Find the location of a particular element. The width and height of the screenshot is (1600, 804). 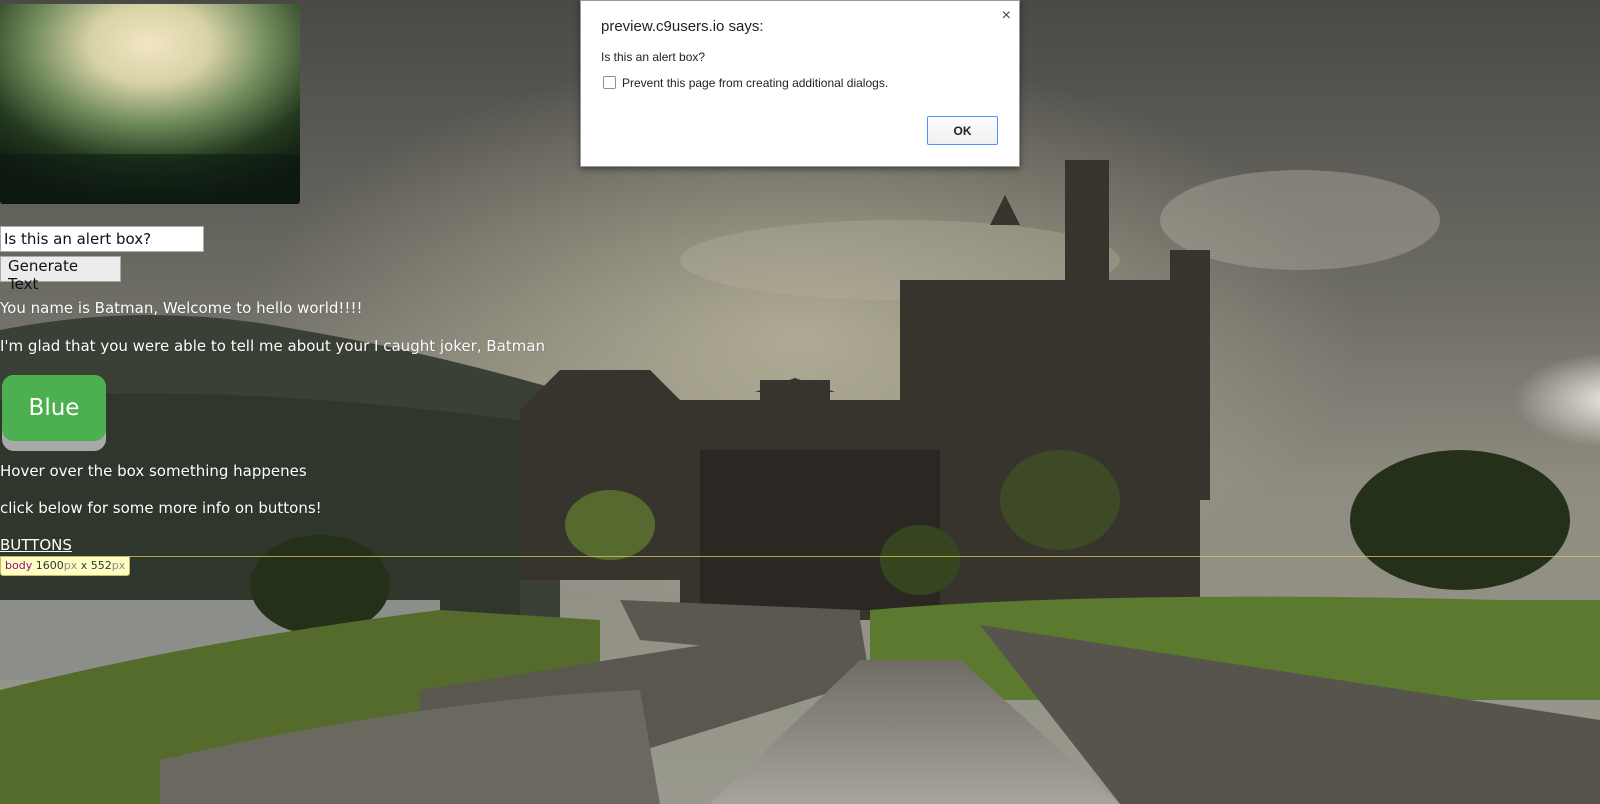

buttons-link: BUTTONS is located at coordinates (36, 545).